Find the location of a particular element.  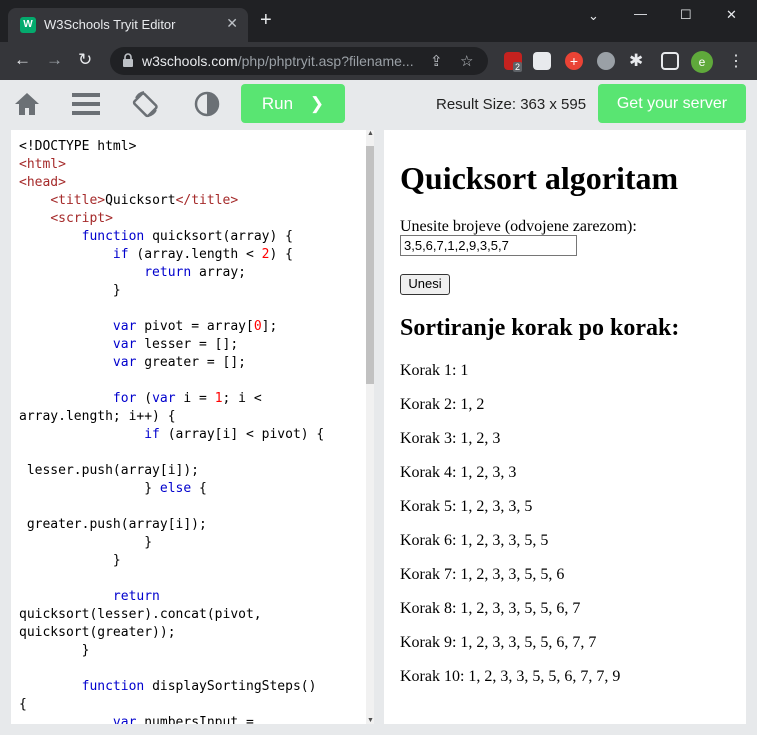

browser-tab: W W3Schools Tryit Editor ✕ is located at coordinates (128, 25).